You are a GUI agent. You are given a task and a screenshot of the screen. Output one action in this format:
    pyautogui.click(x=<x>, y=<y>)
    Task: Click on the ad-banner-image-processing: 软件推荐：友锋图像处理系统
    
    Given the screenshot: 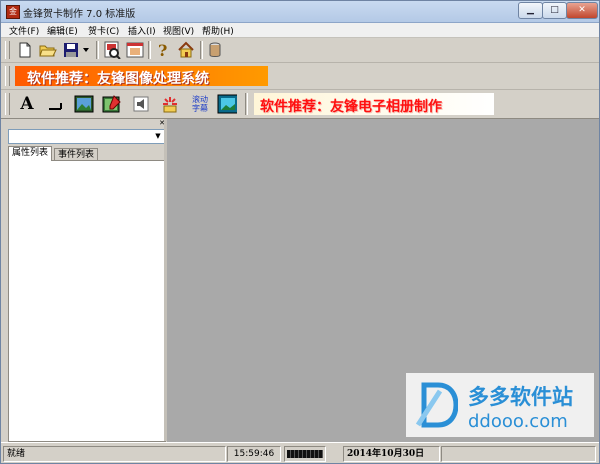 What is the action you would take?
    pyautogui.click(x=141, y=76)
    